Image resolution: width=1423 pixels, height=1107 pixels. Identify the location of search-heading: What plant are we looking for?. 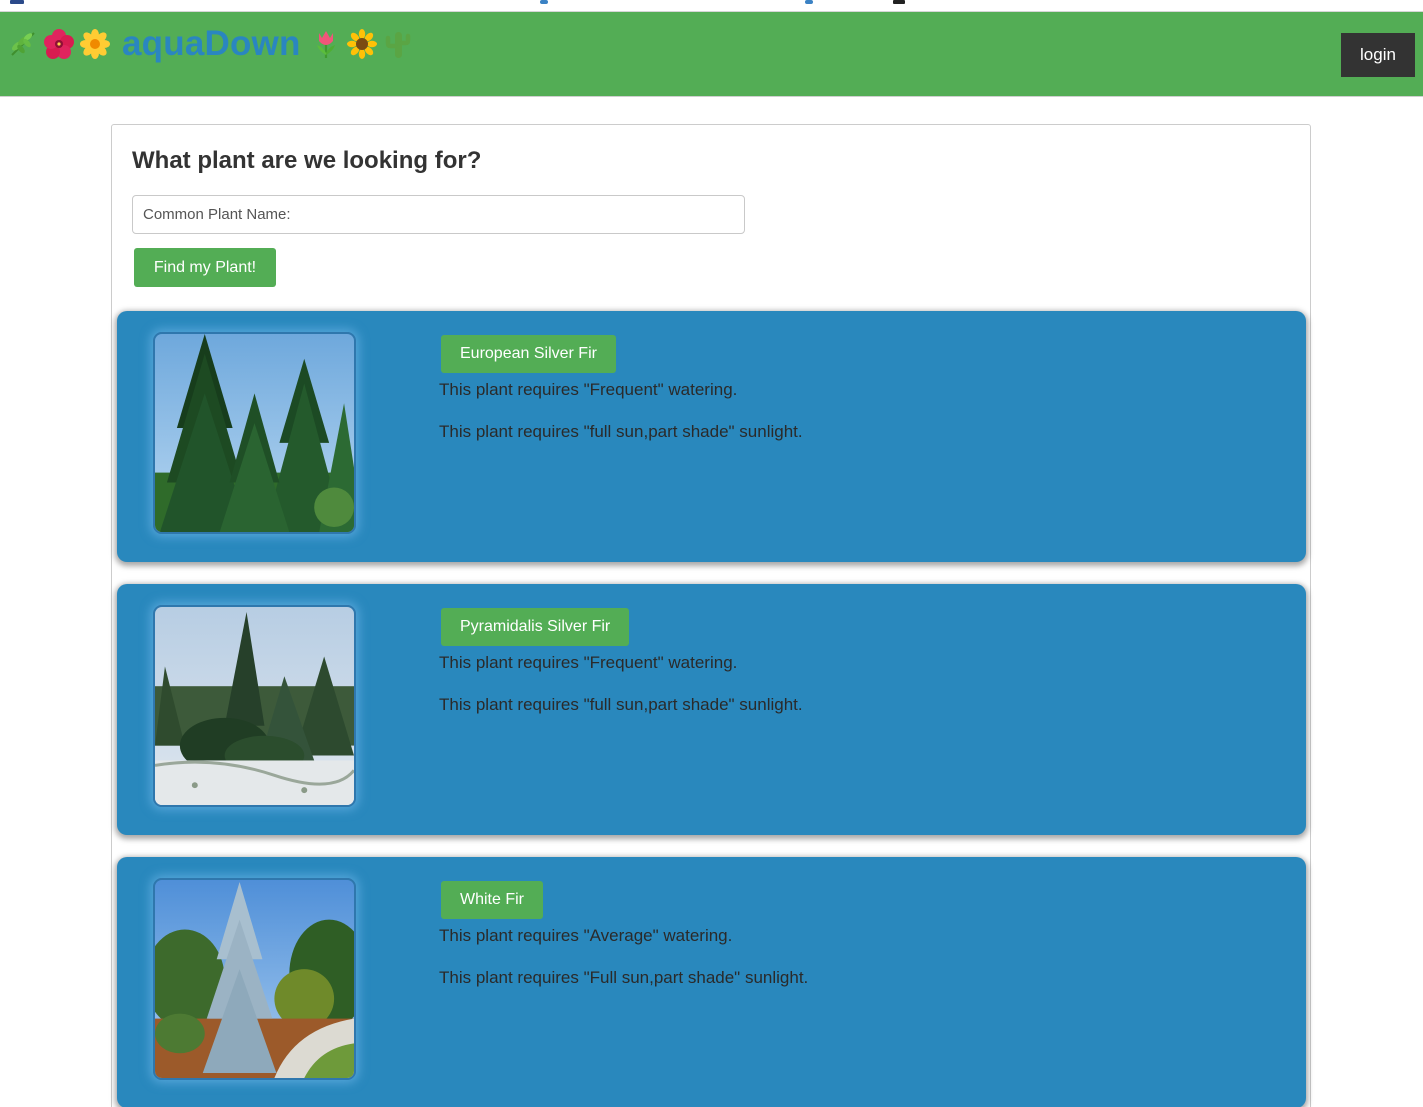
(307, 160).